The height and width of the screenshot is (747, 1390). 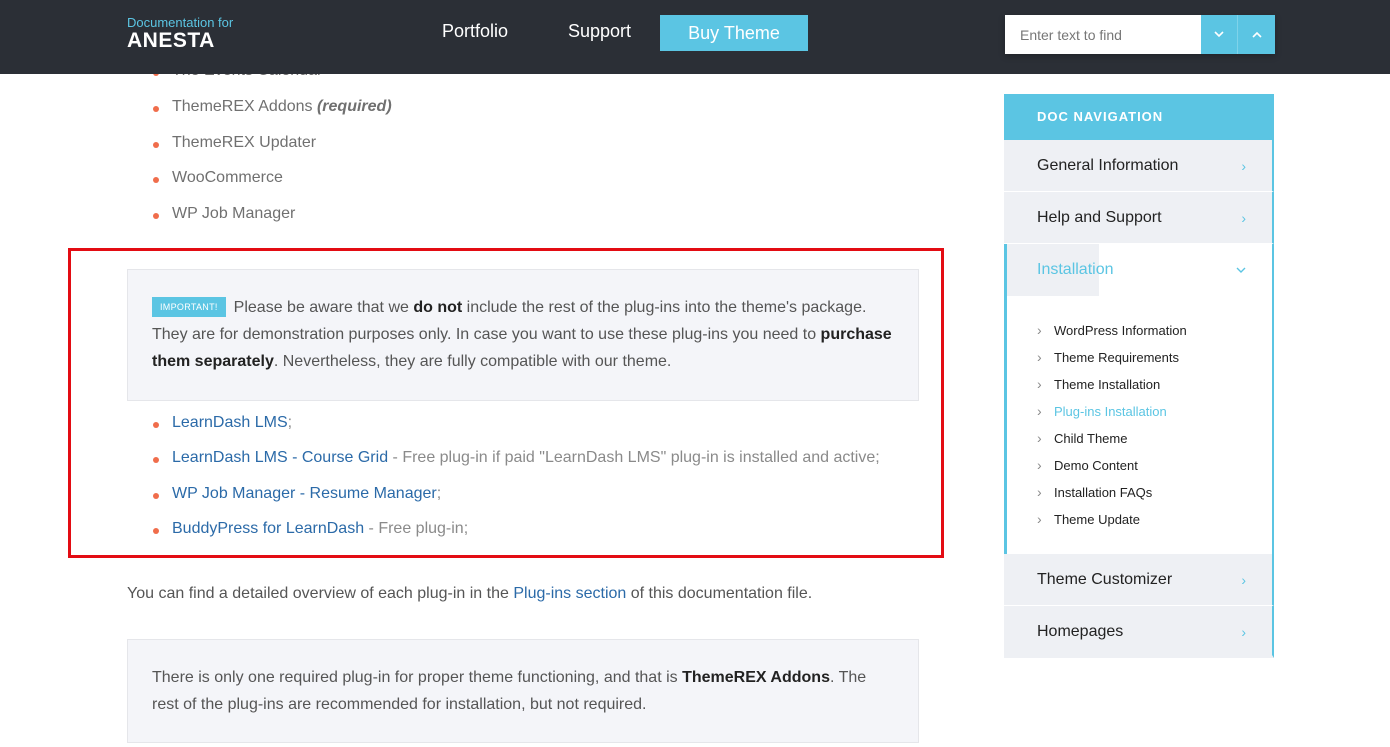 What do you see at coordinates (1139, 492) in the screenshot?
I see `sub-item-installation-faqs: Installation FAQs` at bounding box center [1139, 492].